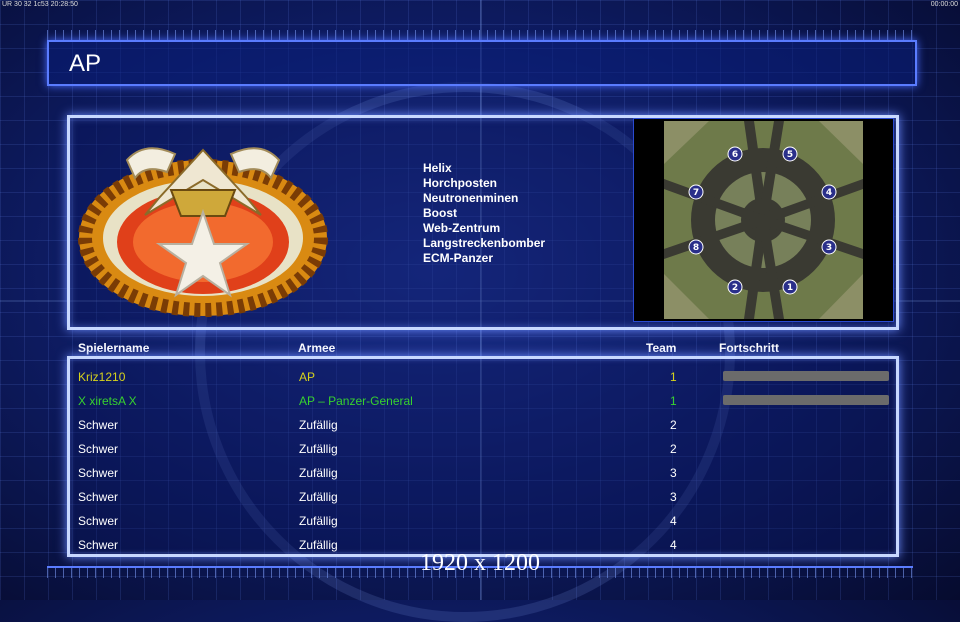 The height and width of the screenshot is (622, 960). I want to click on unit-item: Web-Zentrum, so click(462, 228).